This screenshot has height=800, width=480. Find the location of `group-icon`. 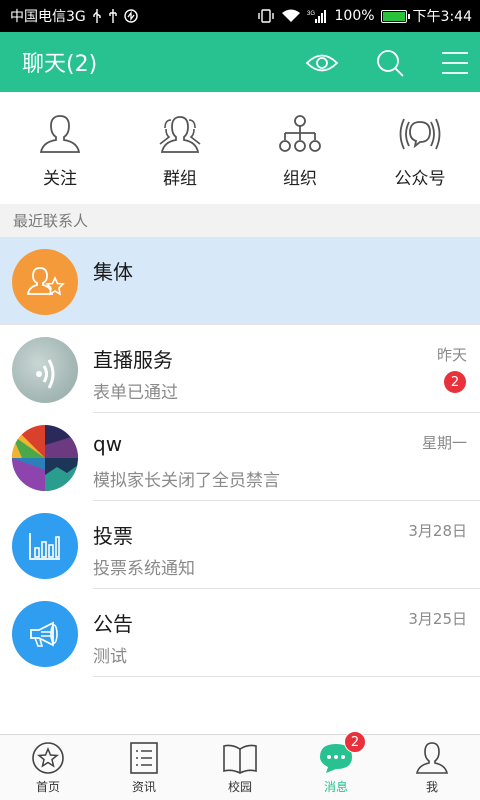

group-icon is located at coordinates (180, 134).